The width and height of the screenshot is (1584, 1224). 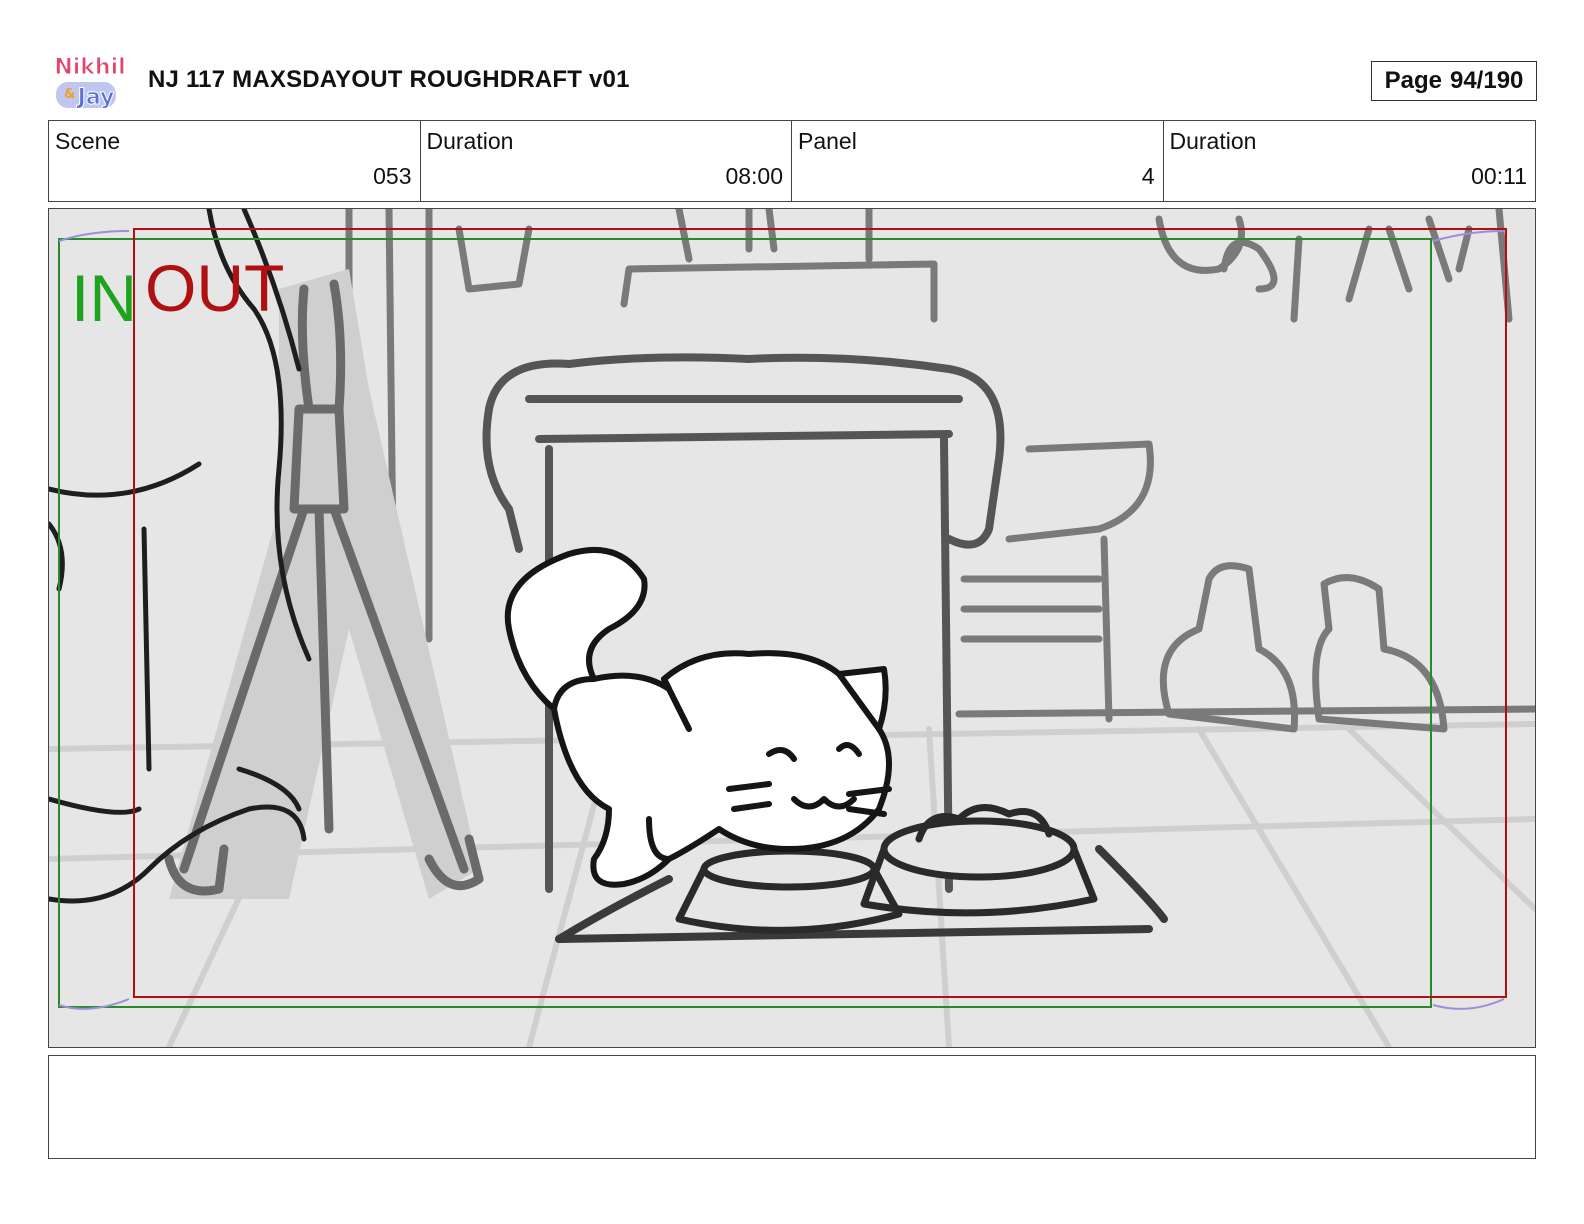 I want to click on scene-duration-value: 08:00, so click(x=754, y=176).